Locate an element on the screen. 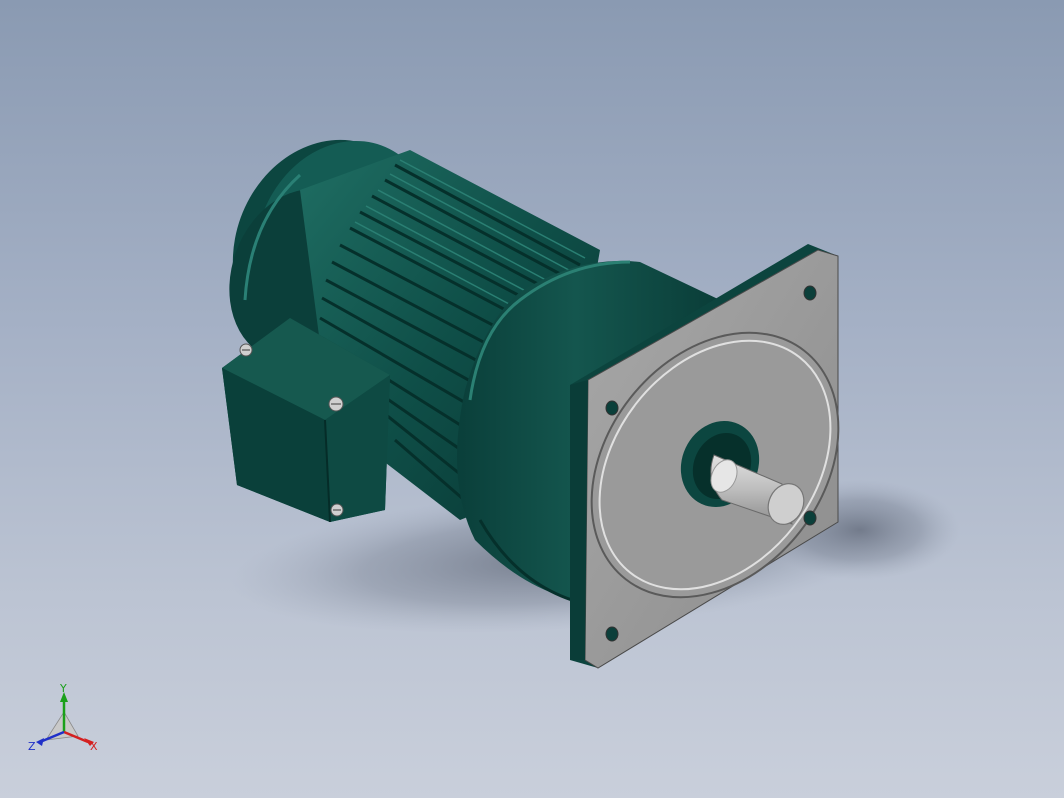 The width and height of the screenshot is (1064, 798). z-axis-label: Z is located at coordinates (32, 746).